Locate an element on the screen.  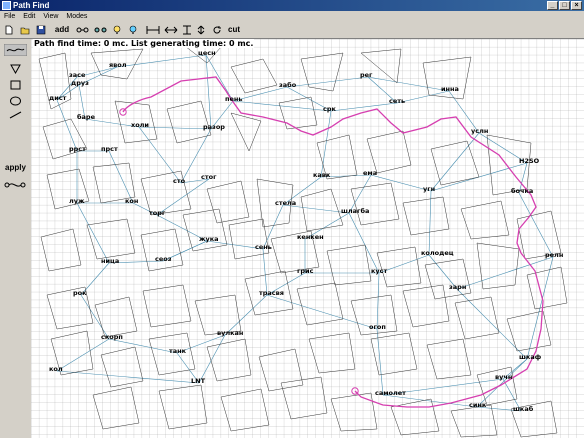
node-label: шкаб is located at coordinates (523, 409).